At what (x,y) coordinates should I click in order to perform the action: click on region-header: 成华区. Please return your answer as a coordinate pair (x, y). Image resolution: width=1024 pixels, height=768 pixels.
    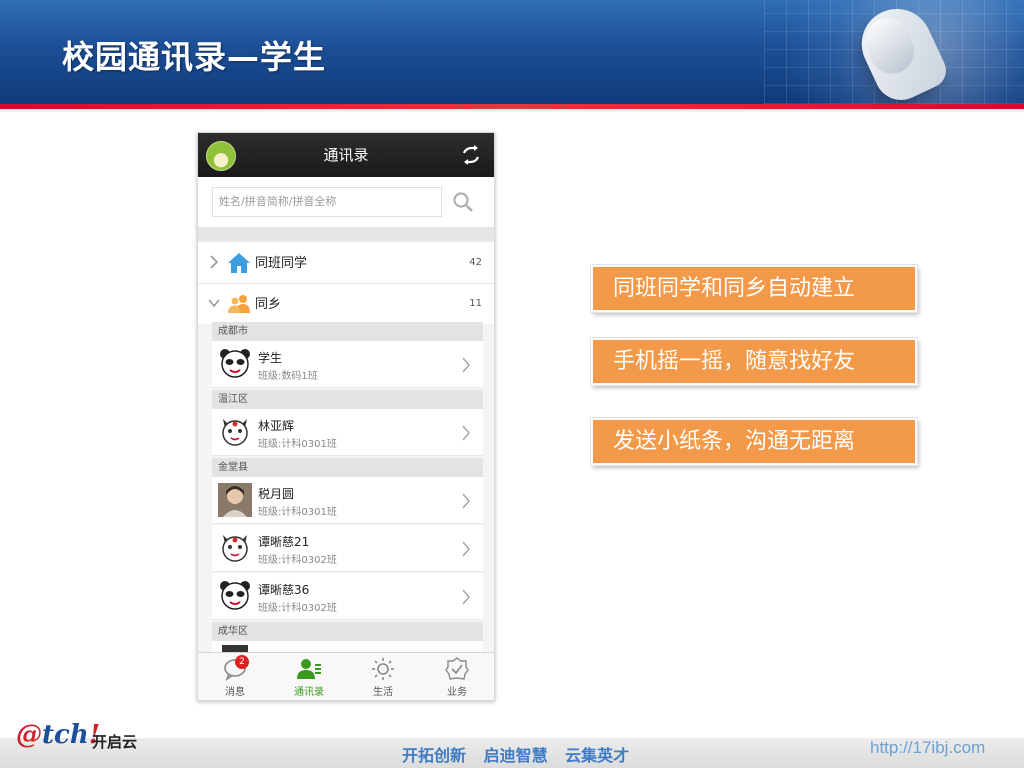
    Looking at the image, I should click on (347, 631).